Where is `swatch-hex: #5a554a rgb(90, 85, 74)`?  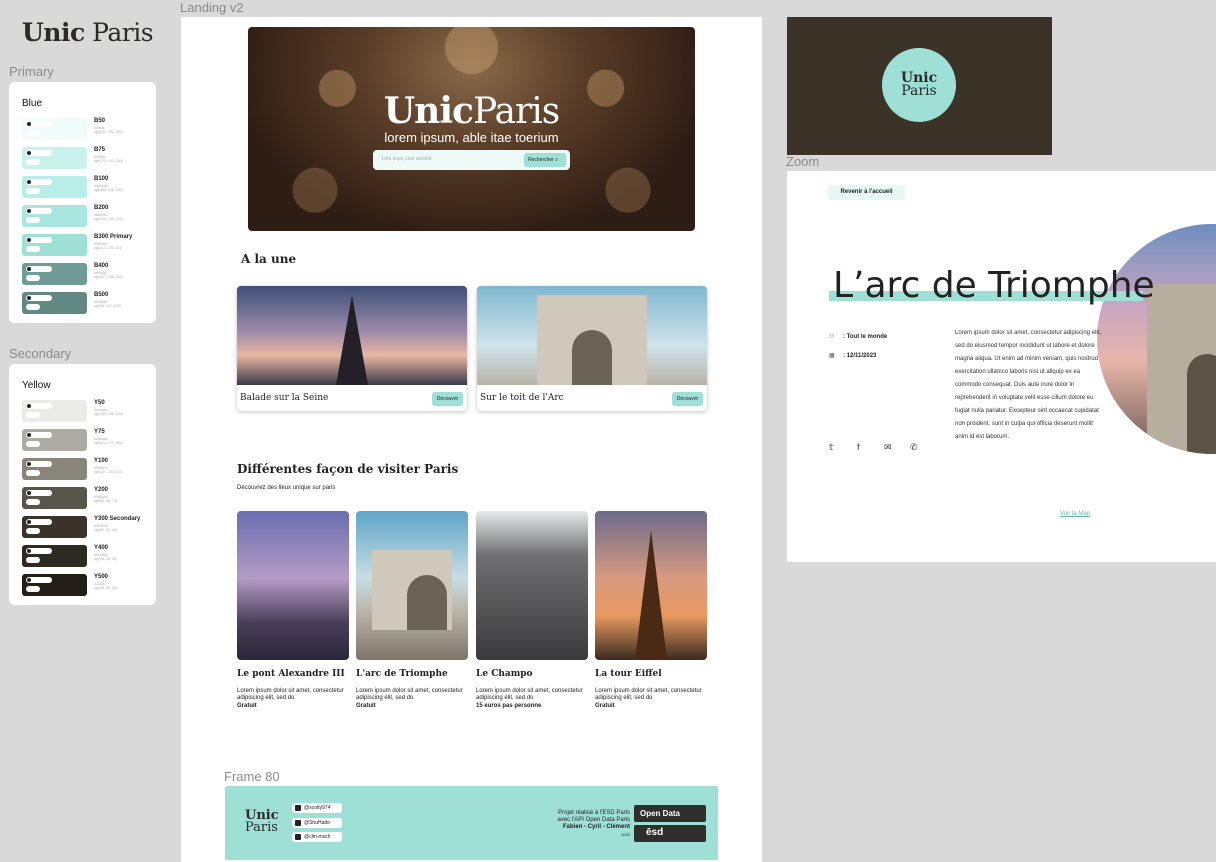
swatch-hex: #5a554a rgb(90, 85, 74) is located at coordinates (105, 499).